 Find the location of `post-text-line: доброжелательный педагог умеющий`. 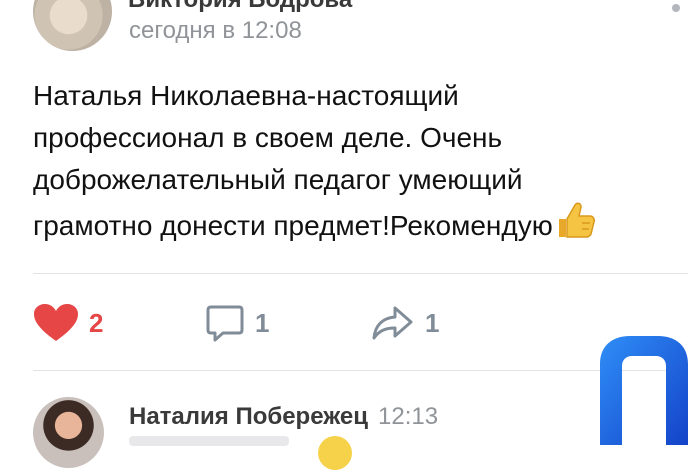

post-text-line: доброжелательный педагог умеющий is located at coordinates (278, 179).